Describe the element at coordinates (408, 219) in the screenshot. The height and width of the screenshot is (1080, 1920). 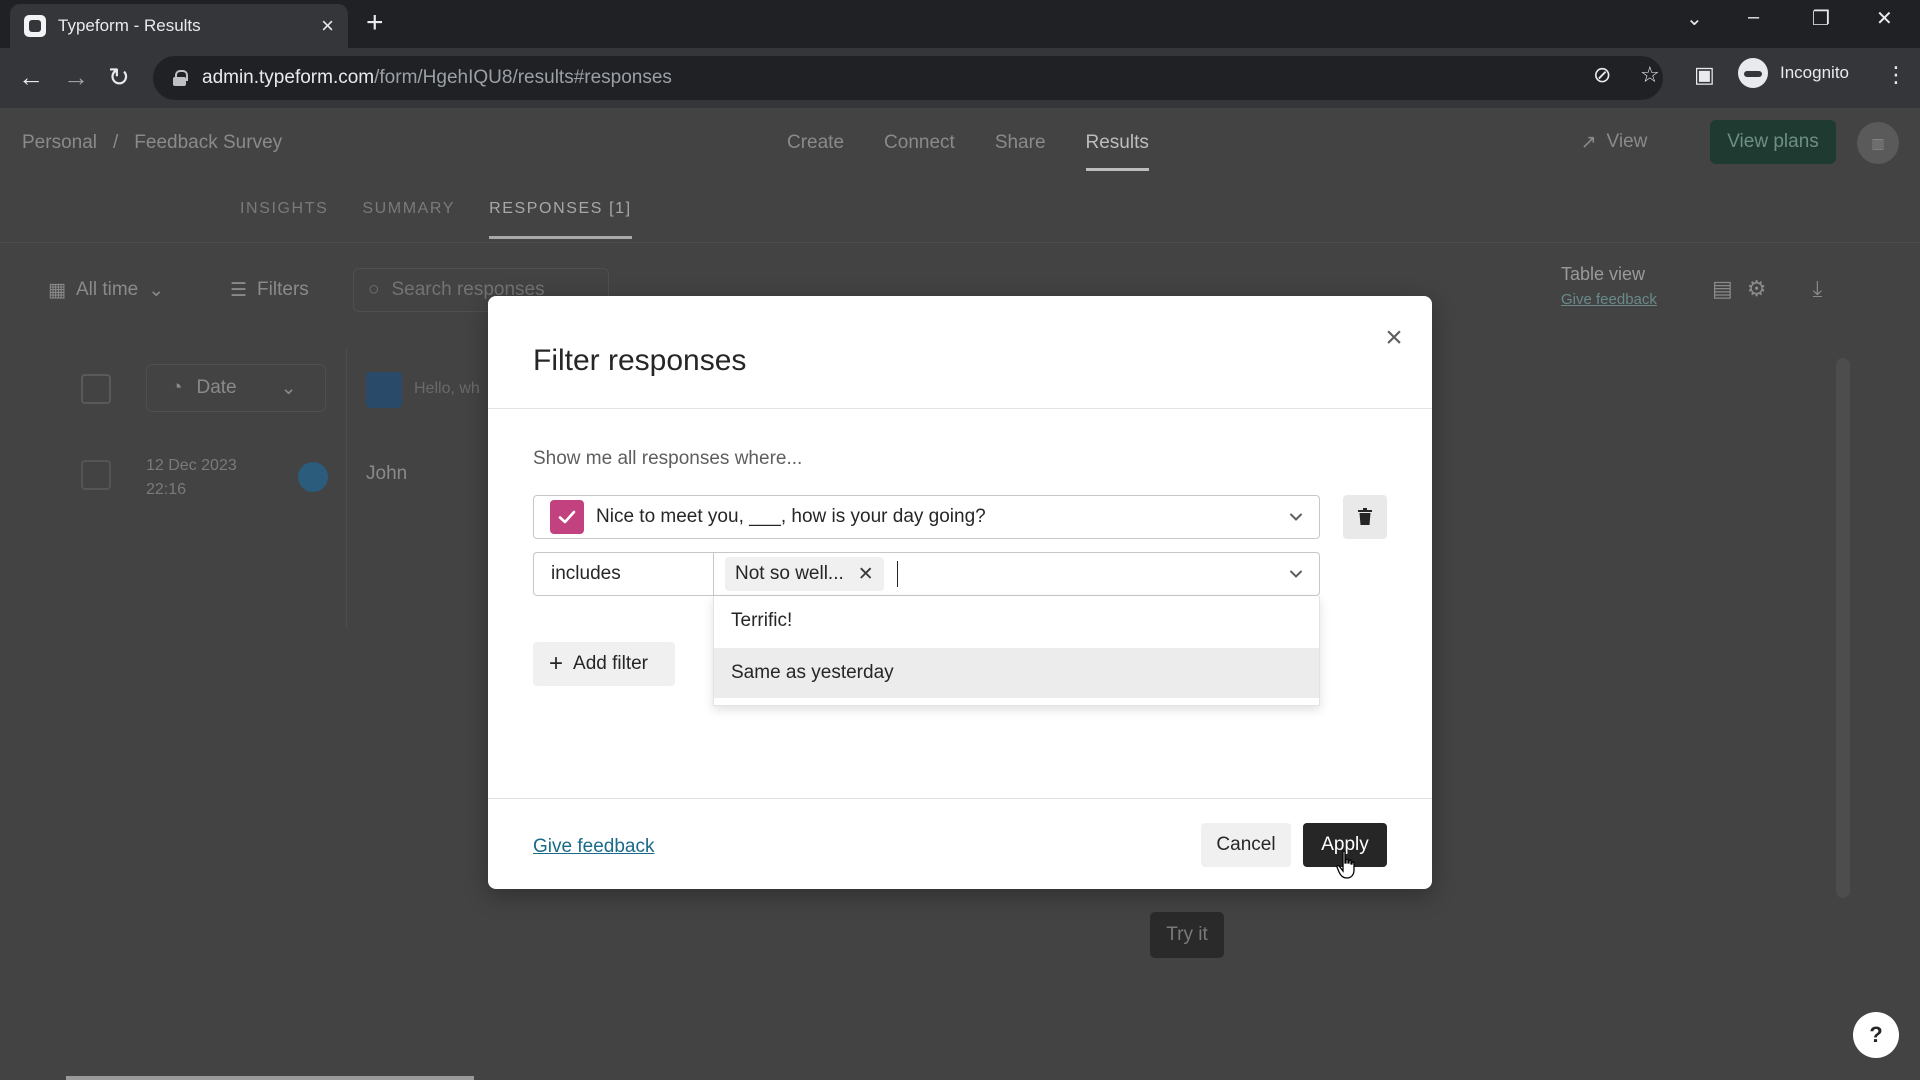
I see `tab-summary: SUMMARY` at that location.